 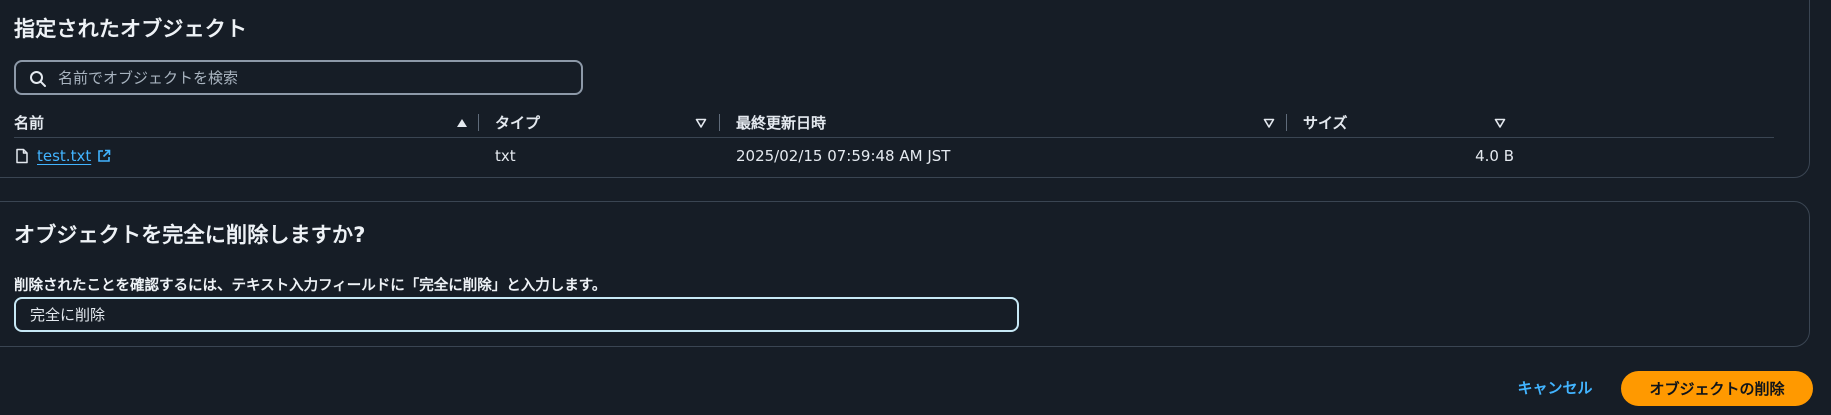 What do you see at coordinates (1494, 156) in the screenshot?
I see `cell-size: 4.0 B` at bounding box center [1494, 156].